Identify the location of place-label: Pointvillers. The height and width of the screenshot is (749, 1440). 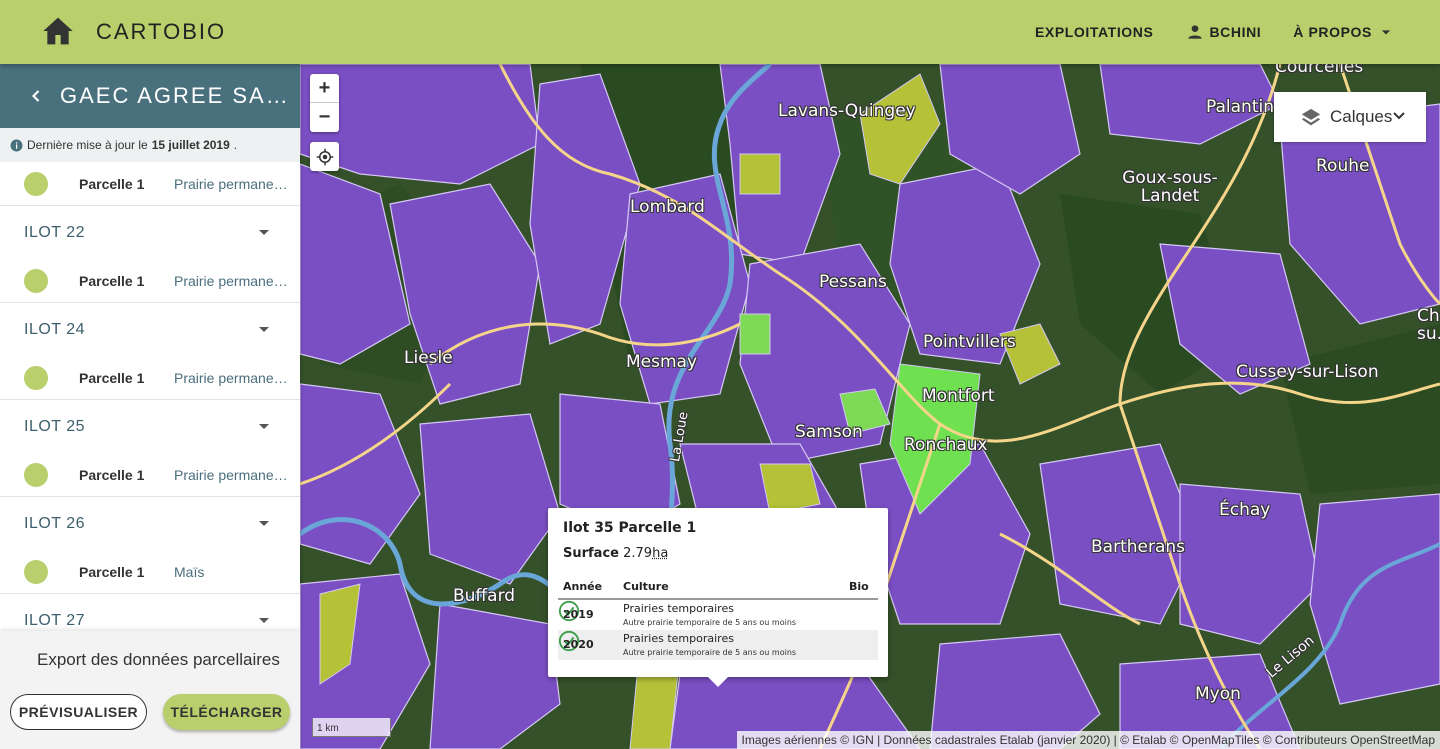
(969, 342).